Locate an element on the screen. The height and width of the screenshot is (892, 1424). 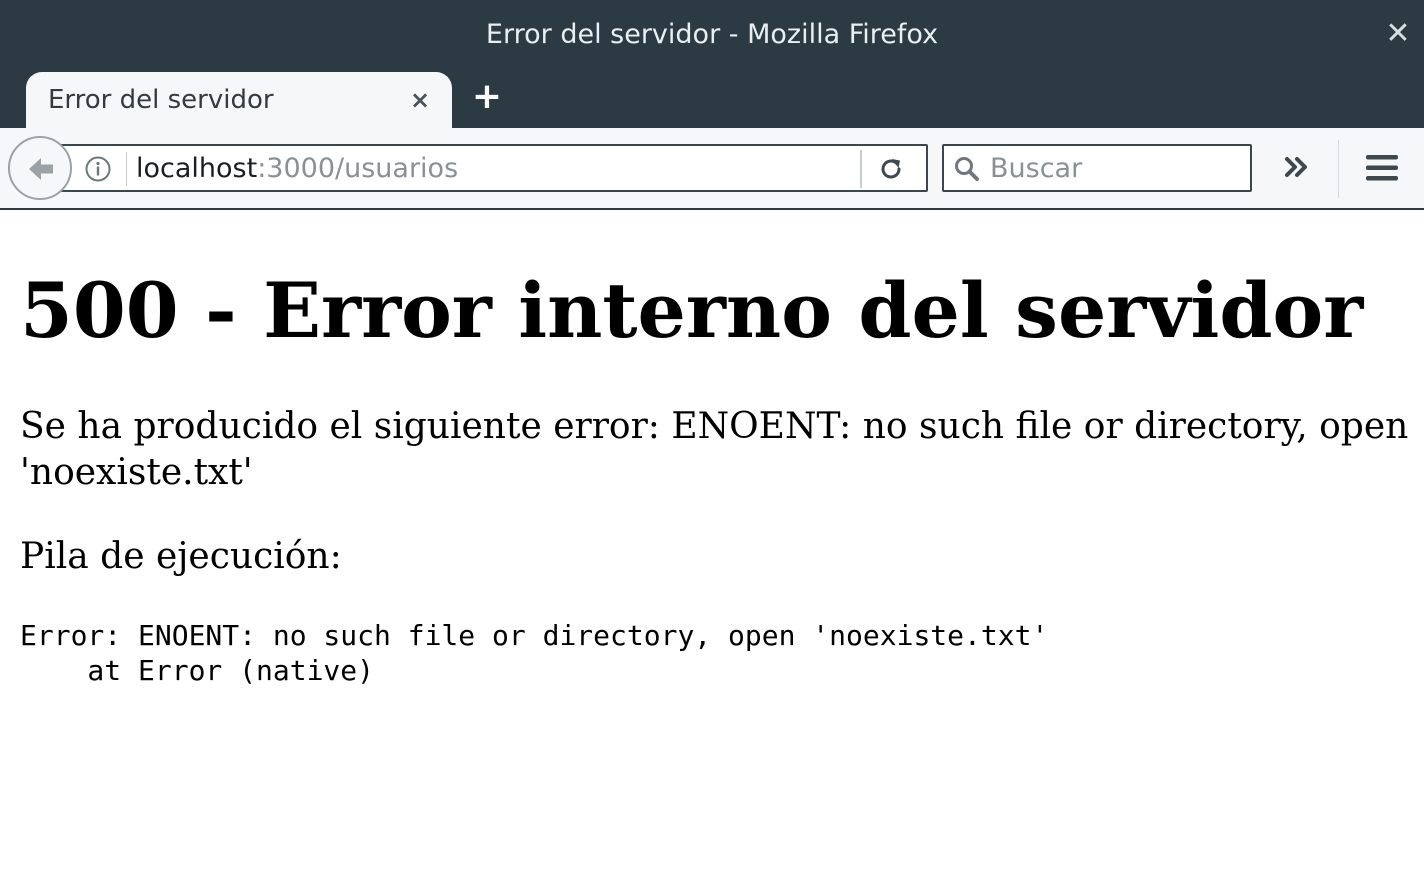
search-icon is located at coordinates (967, 169).